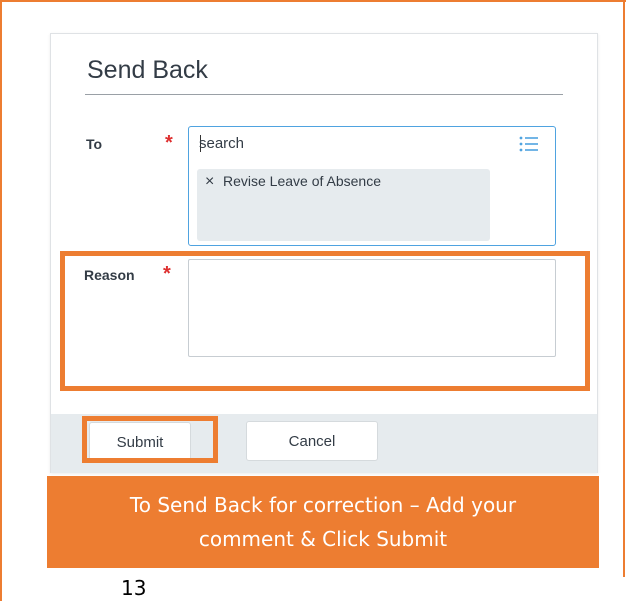 The image size is (626, 601). Describe the element at coordinates (529, 144) in the screenshot. I see `list-icon` at that location.